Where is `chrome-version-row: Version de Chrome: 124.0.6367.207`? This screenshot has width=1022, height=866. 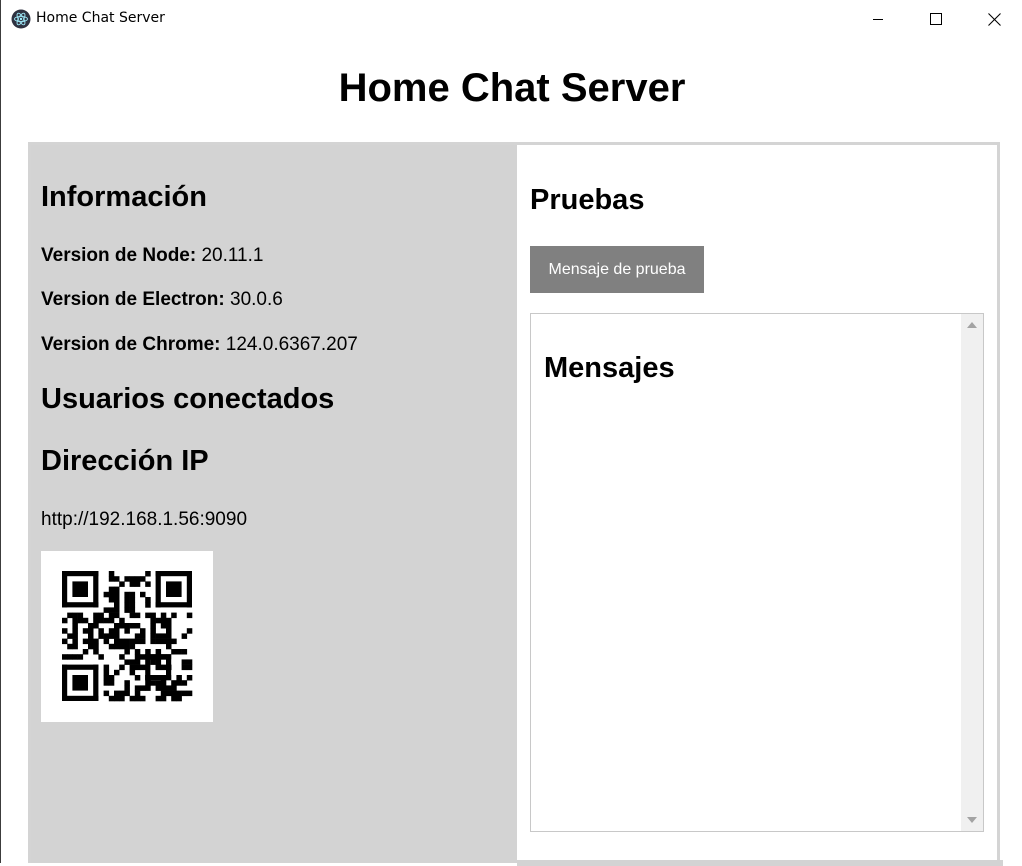 chrome-version-row: Version de Chrome: 124.0.6367.207 is located at coordinates (199, 345).